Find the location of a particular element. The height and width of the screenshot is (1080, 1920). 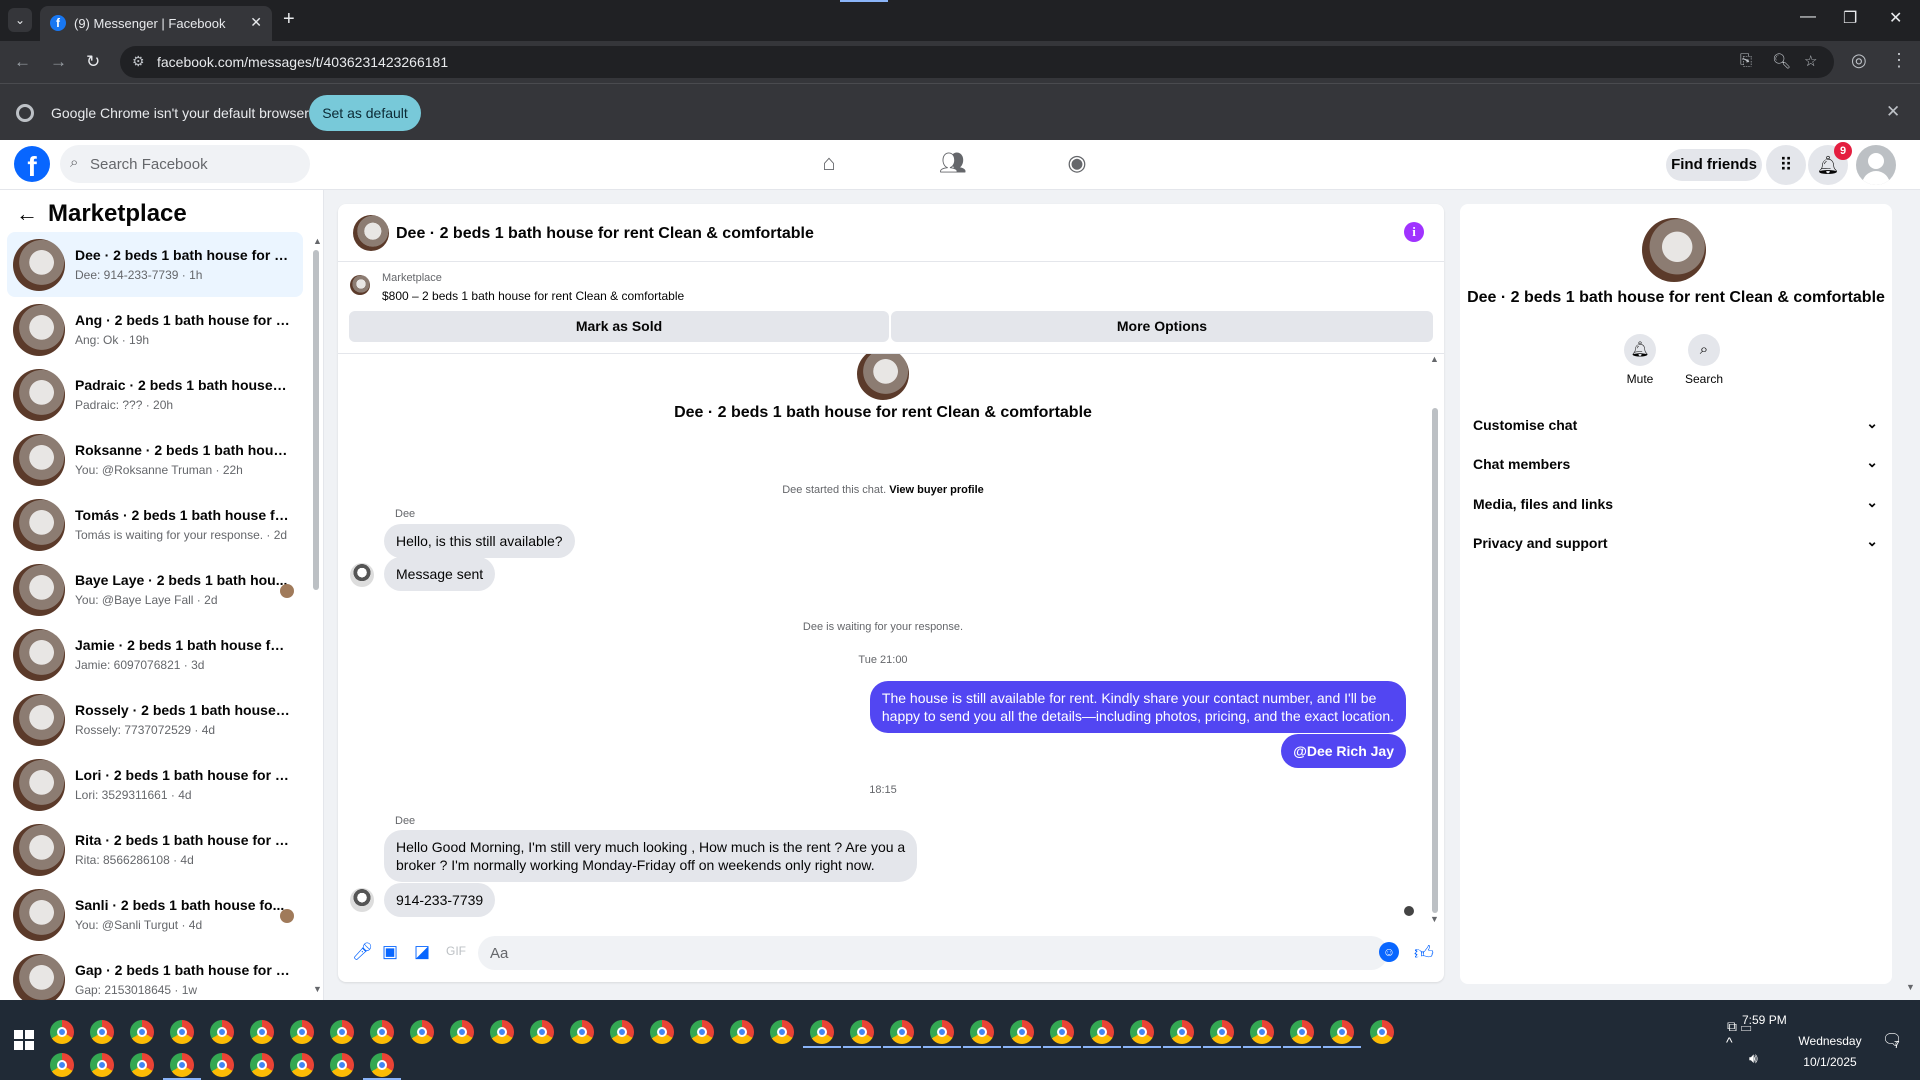

chat-scrollbar is located at coordinates (1435, 660).